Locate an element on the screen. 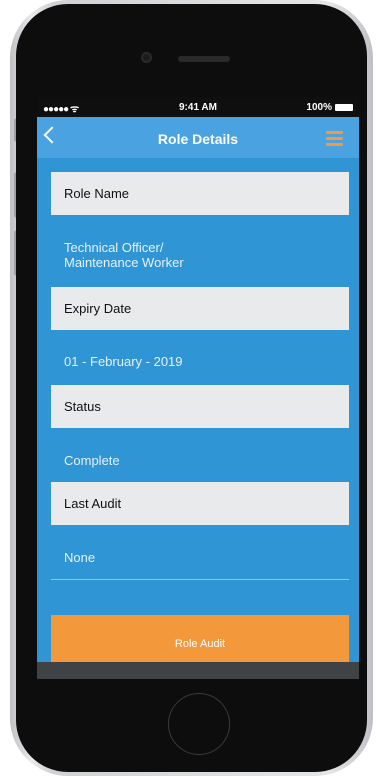  role-audit-button: Role Audit is located at coordinates (200, 640).